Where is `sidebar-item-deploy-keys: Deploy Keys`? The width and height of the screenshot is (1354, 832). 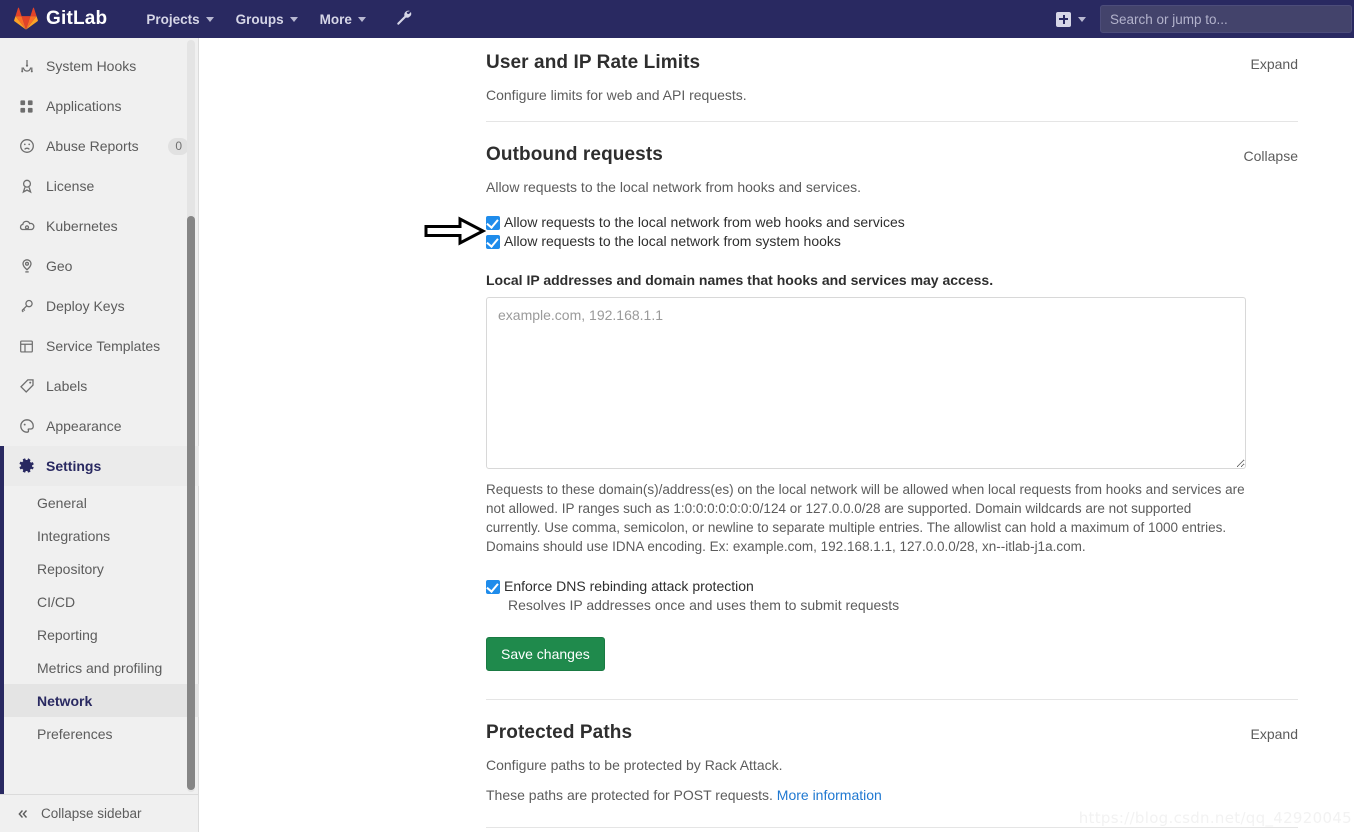 sidebar-item-deploy-keys: Deploy Keys is located at coordinates (99, 306).